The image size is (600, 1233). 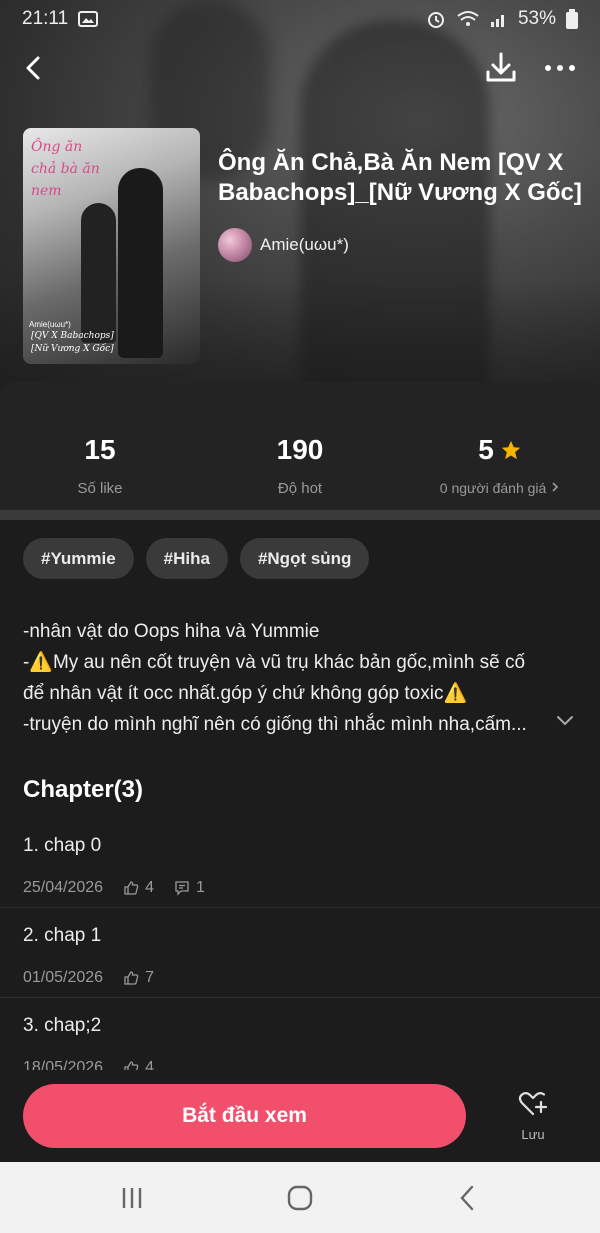 I want to click on hot-count: 190, so click(x=300, y=449).